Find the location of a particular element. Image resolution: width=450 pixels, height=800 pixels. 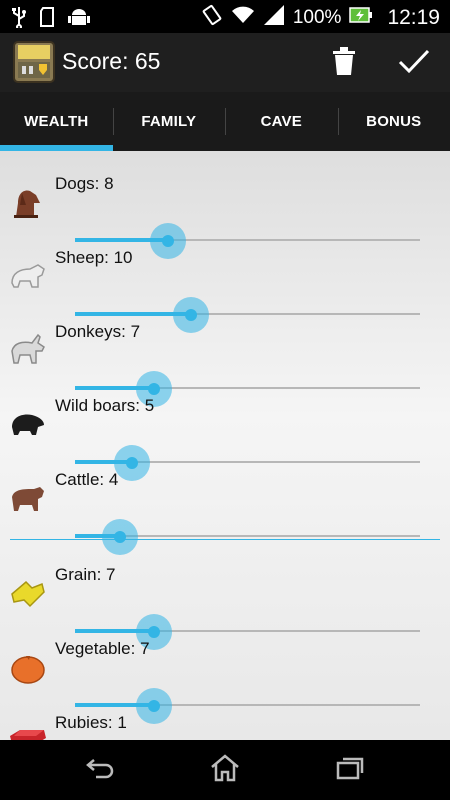

list-item-vegetable: Vegetable: 7 is located at coordinates (225, 678).